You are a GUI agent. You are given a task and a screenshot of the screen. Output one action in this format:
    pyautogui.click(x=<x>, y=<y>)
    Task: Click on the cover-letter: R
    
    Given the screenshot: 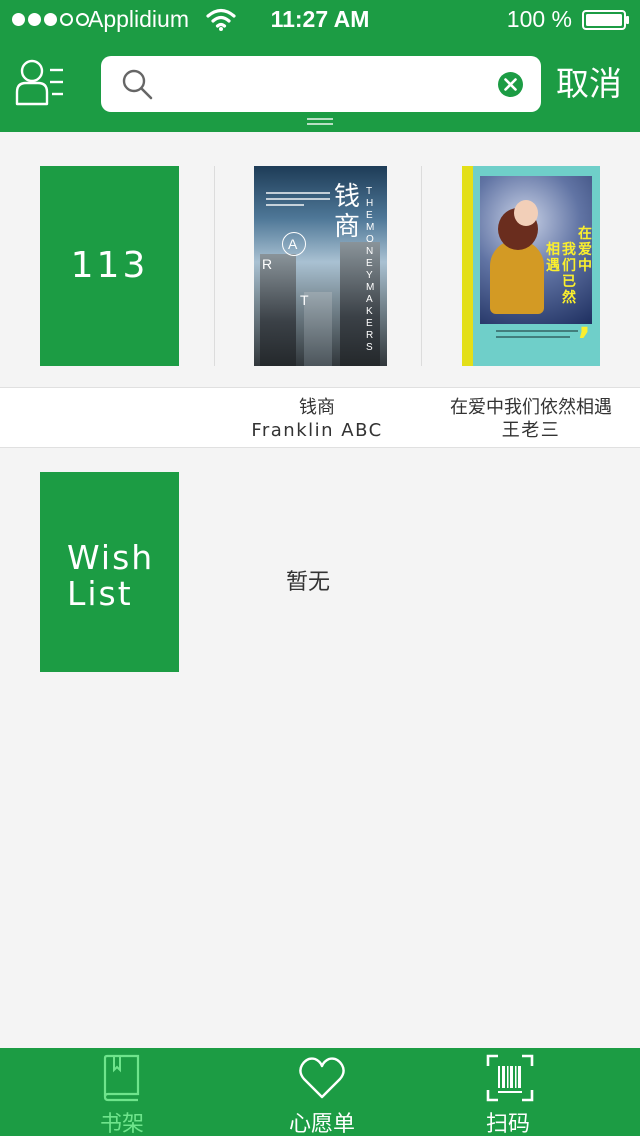 What is the action you would take?
    pyautogui.click(x=267, y=264)
    